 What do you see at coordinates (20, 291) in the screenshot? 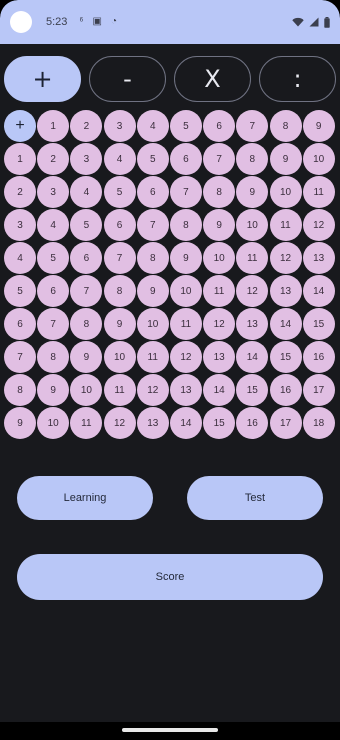
I see `table-row-label: 5` at bounding box center [20, 291].